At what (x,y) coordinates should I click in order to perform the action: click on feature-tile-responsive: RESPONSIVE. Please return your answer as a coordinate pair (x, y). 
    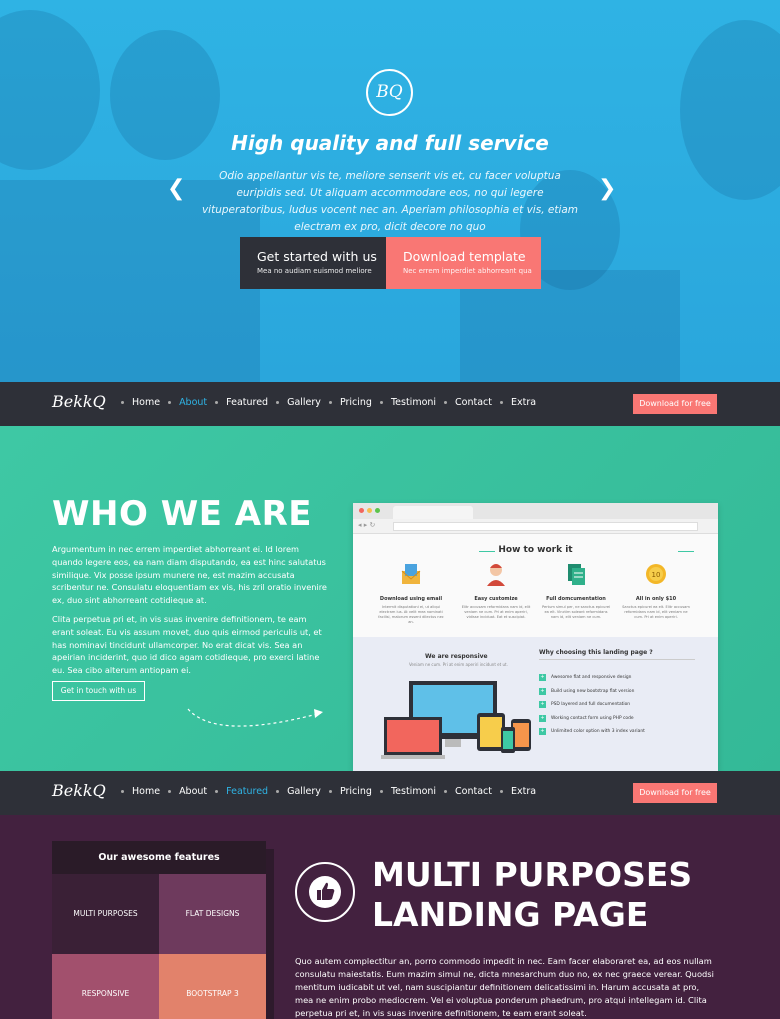
    Looking at the image, I should click on (105, 986).